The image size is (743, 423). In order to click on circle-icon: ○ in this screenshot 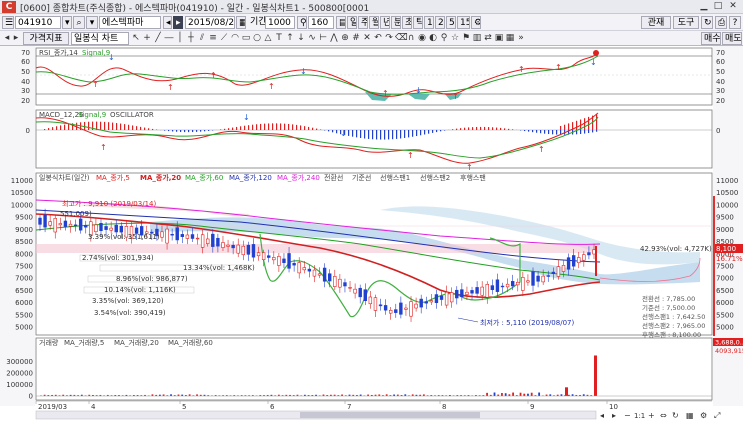, I will do `click(257, 38)`.